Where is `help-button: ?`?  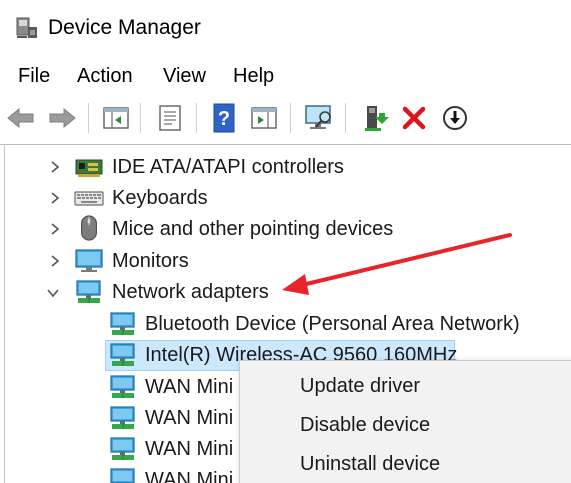
help-button: ? is located at coordinates (224, 118).